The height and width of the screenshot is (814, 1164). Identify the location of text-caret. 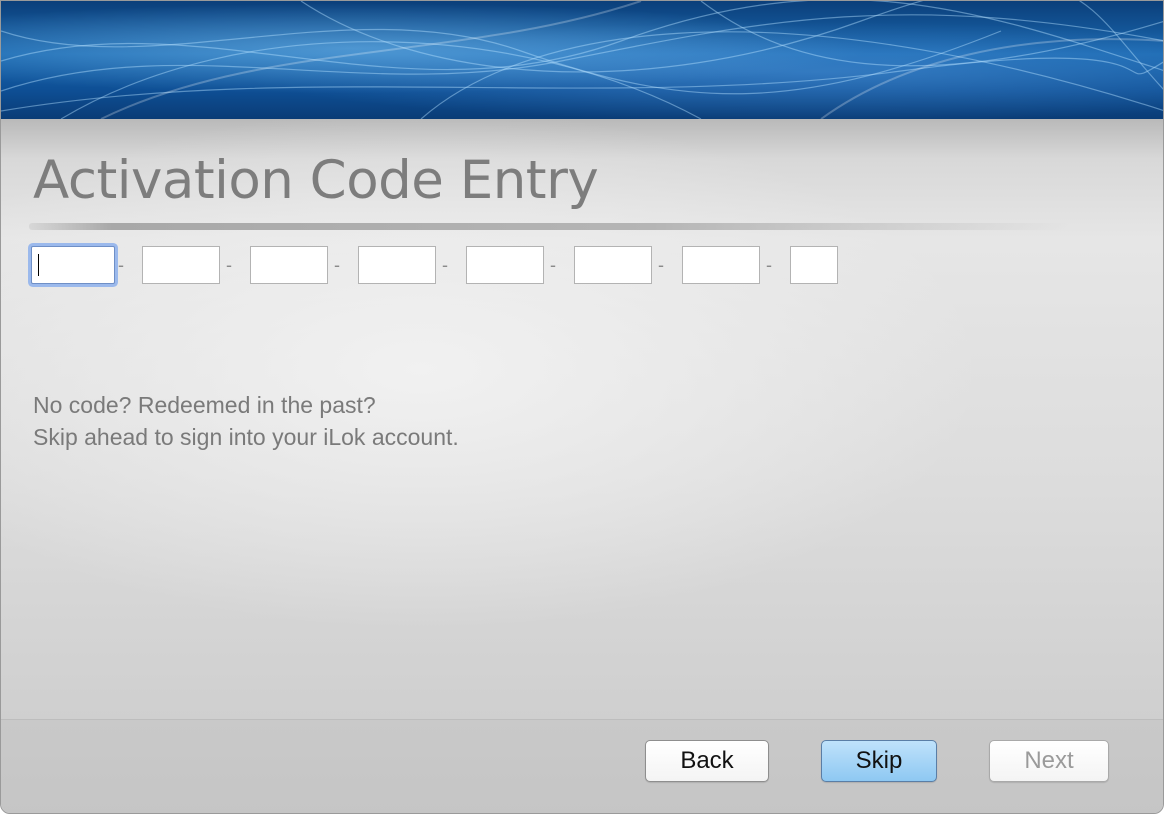
(38, 265).